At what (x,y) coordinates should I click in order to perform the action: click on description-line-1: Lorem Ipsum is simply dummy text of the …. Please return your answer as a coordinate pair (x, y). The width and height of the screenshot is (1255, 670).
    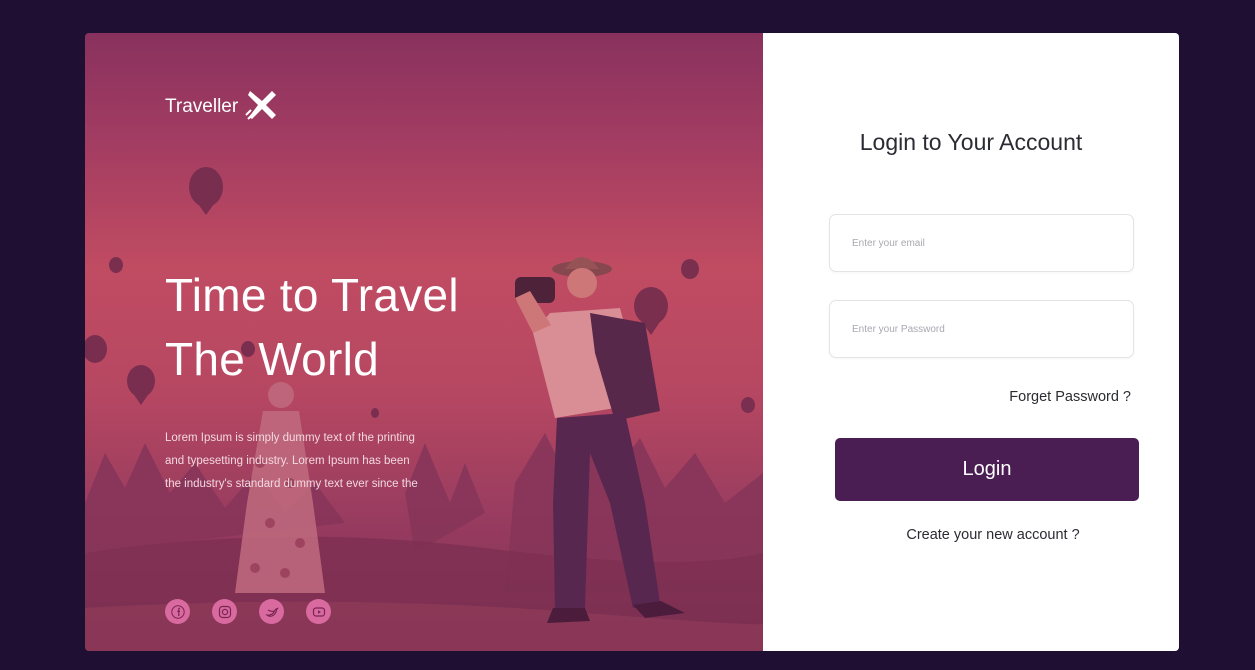
    Looking at the image, I should click on (290, 438).